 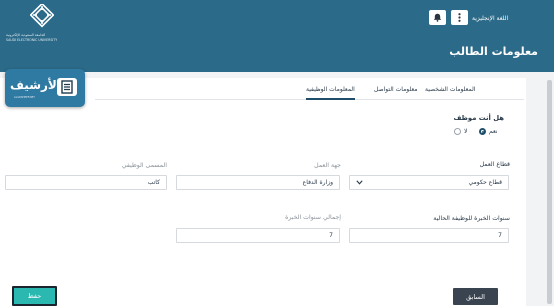 I want to click on radio-no: لا, so click(x=460, y=131).